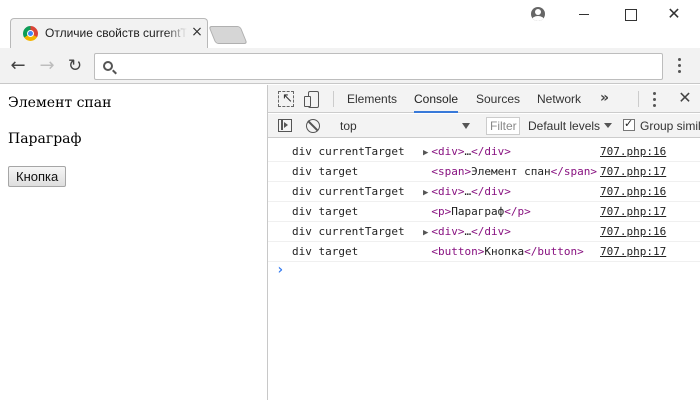  Describe the element at coordinates (674, 14) in the screenshot. I see `window-close-button: ✕` at that location.